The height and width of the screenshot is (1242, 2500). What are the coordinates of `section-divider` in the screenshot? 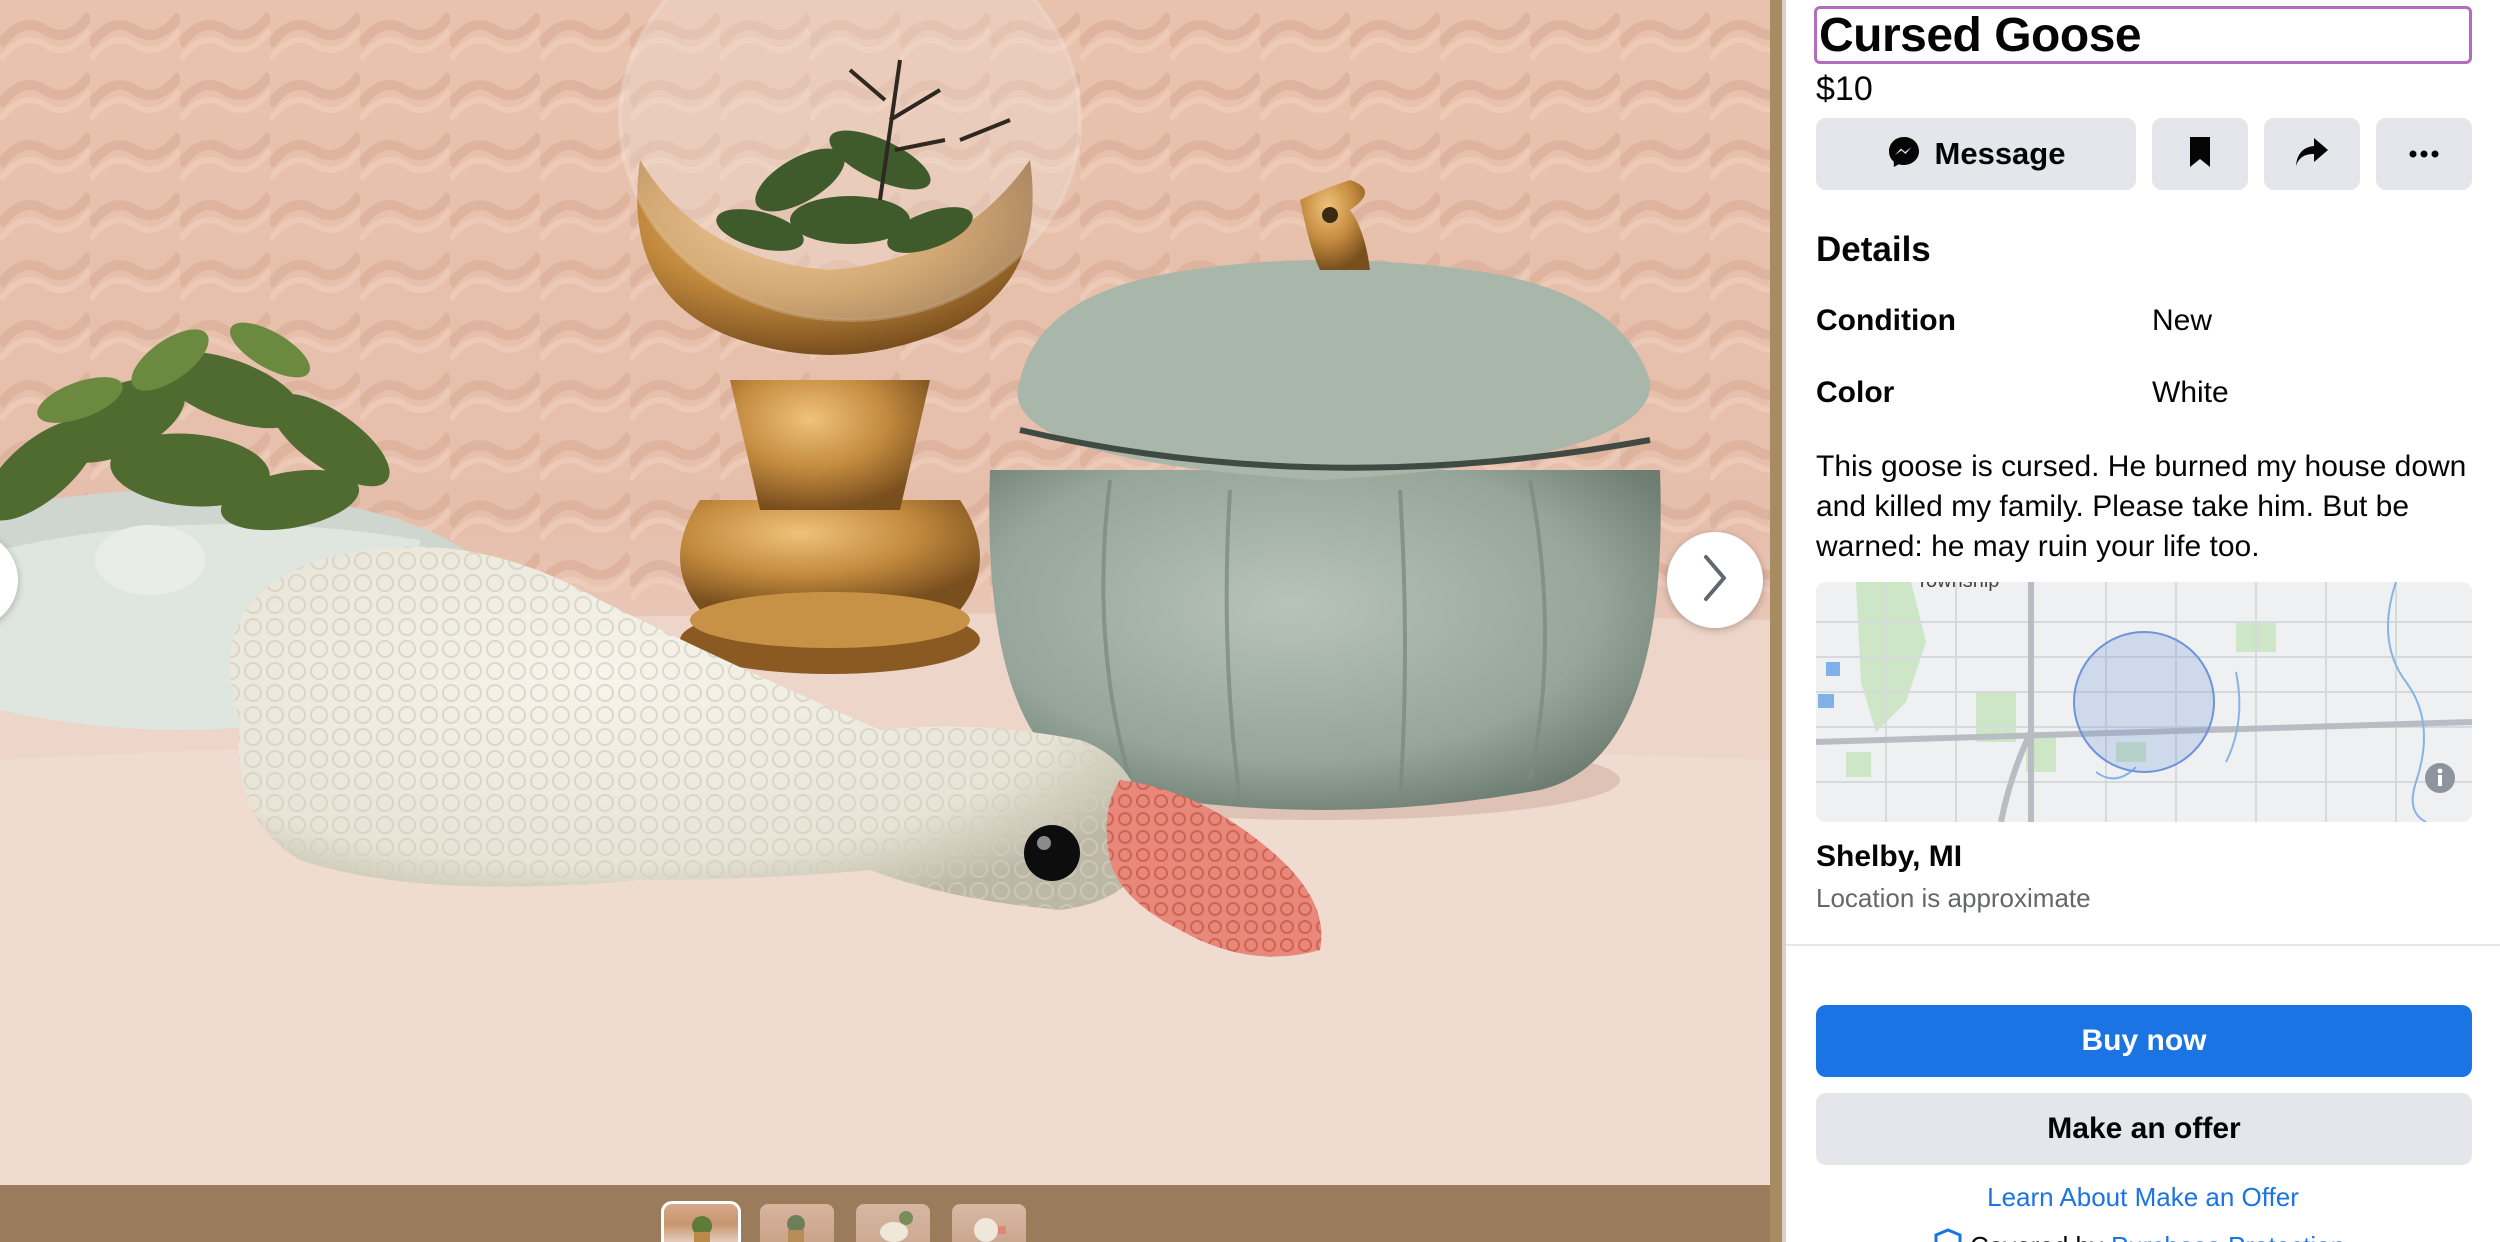 It's located at (2143, 945).